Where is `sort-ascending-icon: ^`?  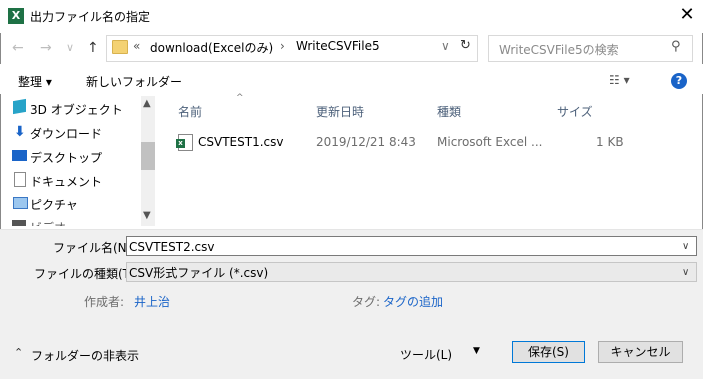
sort-ascending-icon: ^ is located at coordinates (240, 98).